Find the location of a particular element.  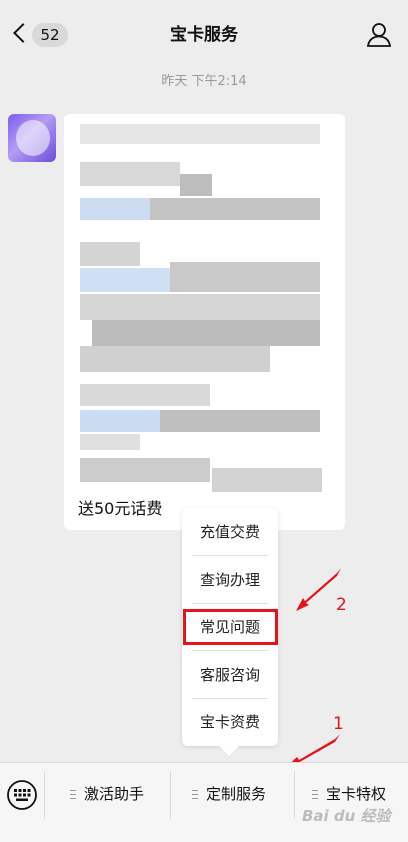

bottom-menu-bar: 激活助手 定制服务 宝卡特权 is located at coordinates (204, 802).